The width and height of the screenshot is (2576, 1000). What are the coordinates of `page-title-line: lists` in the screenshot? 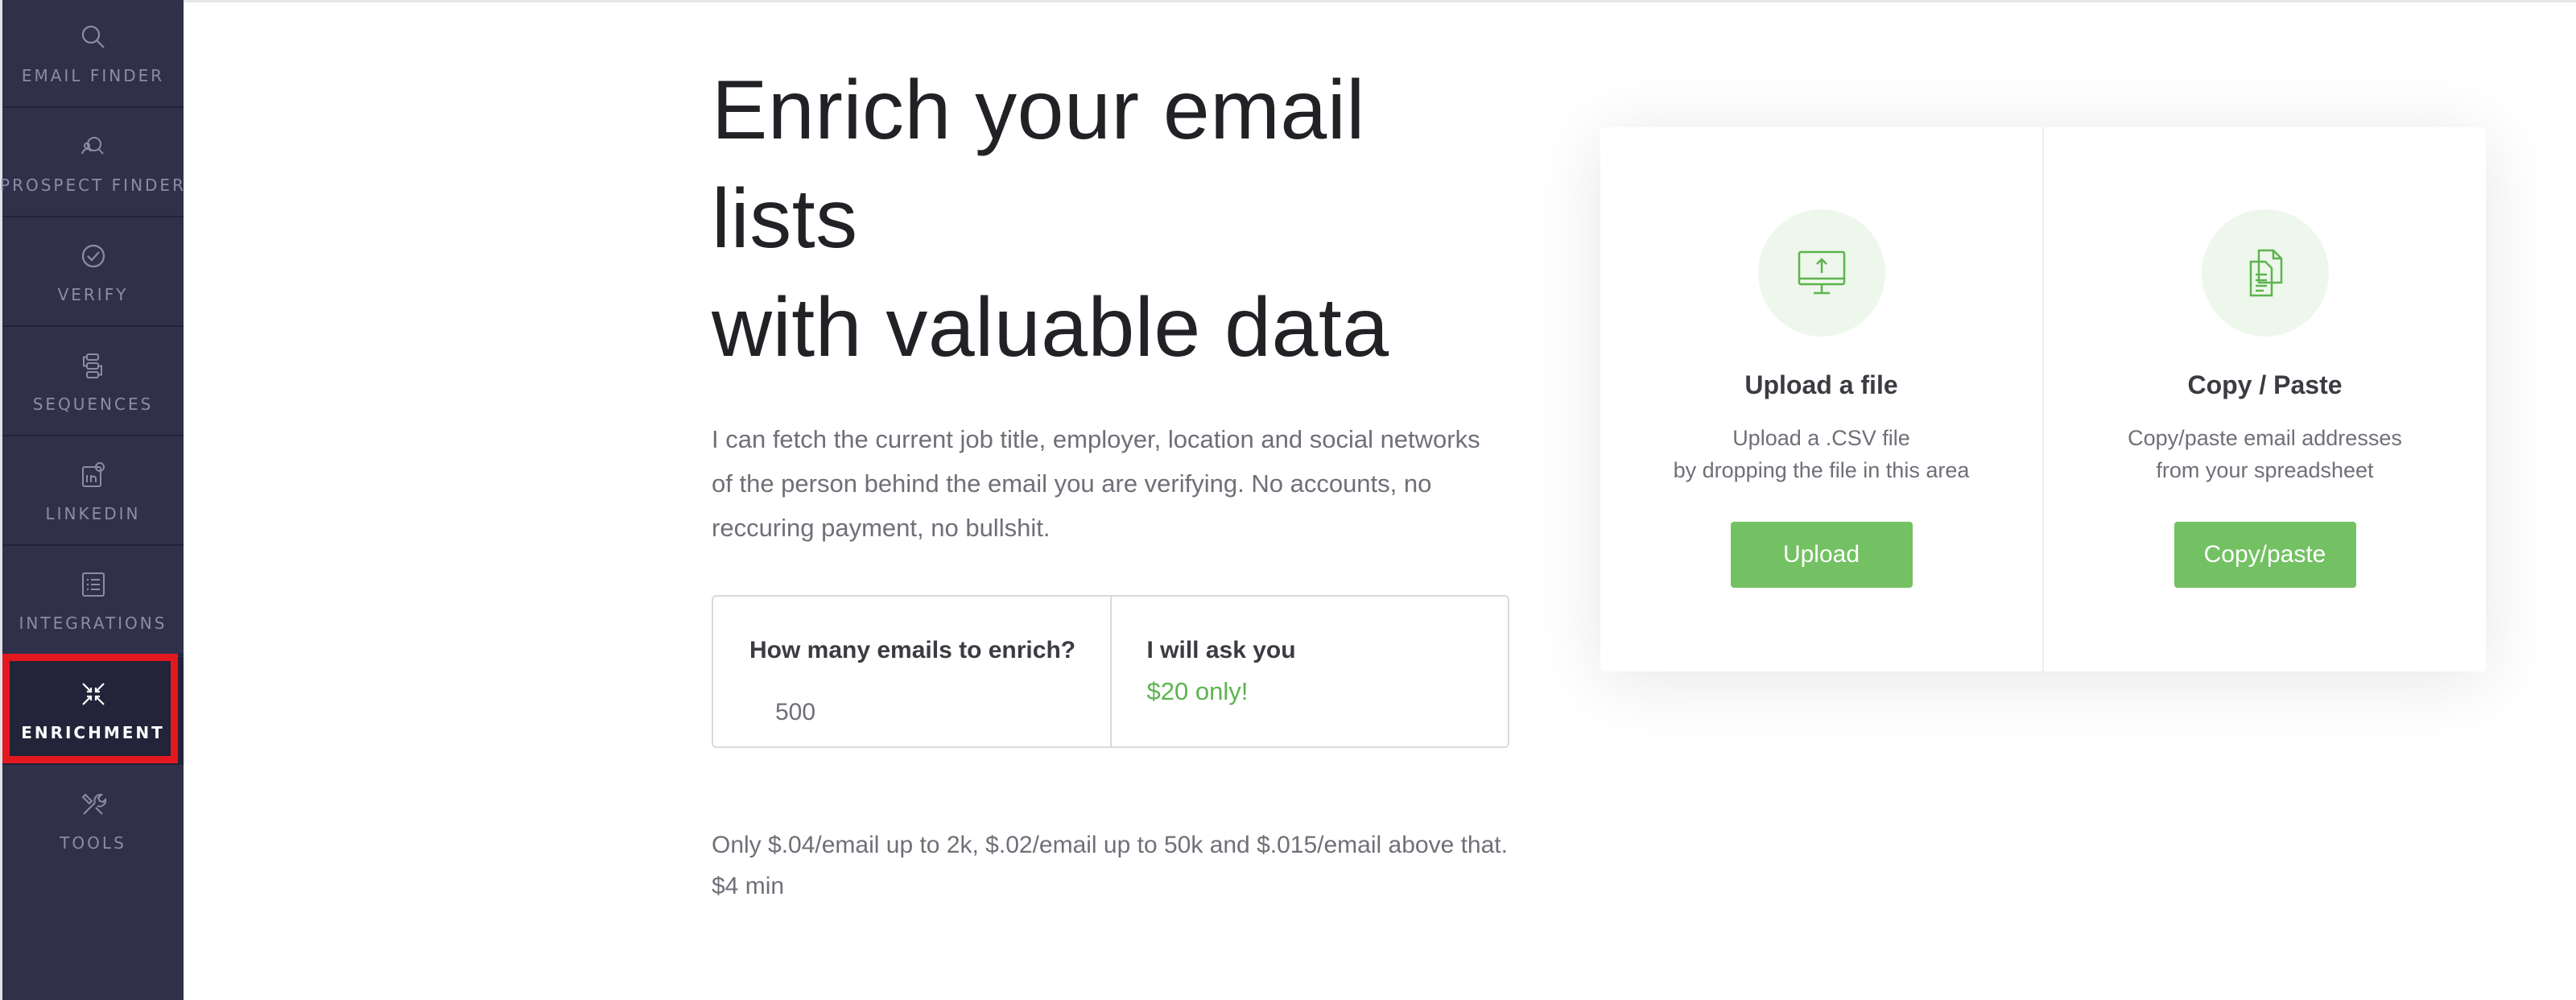 It's located at (785, 219).